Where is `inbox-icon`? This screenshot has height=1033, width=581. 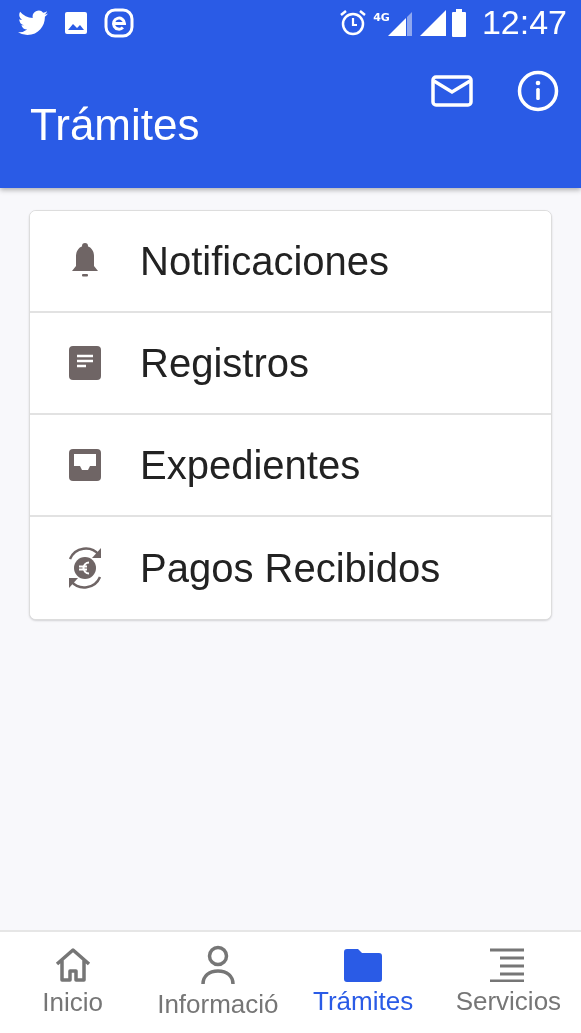 inbox-icon is located at coordinates (85, 465).